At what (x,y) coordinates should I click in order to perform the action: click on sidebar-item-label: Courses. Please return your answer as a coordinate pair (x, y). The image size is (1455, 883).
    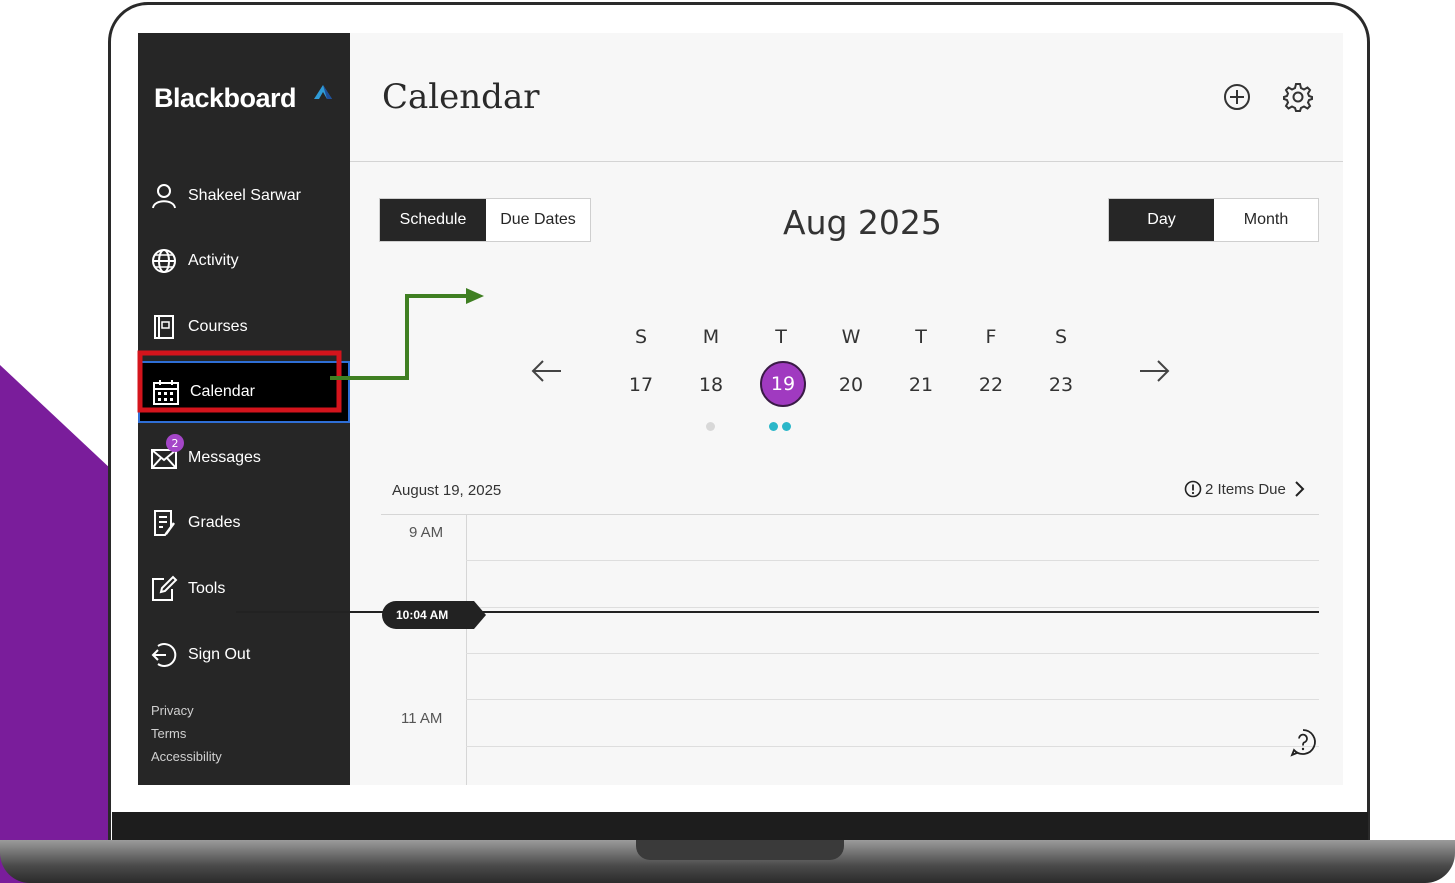
    Looking at the image, I should click on (218, 326).